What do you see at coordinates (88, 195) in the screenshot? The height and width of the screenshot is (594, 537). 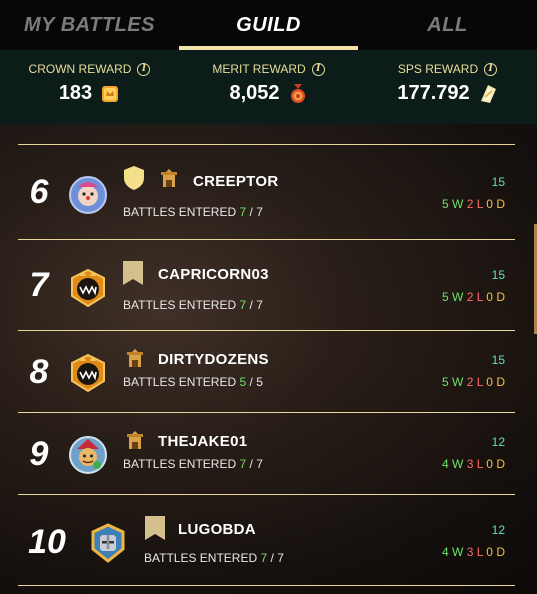 I see `clown-avatar` at bounding box center [88, 195].